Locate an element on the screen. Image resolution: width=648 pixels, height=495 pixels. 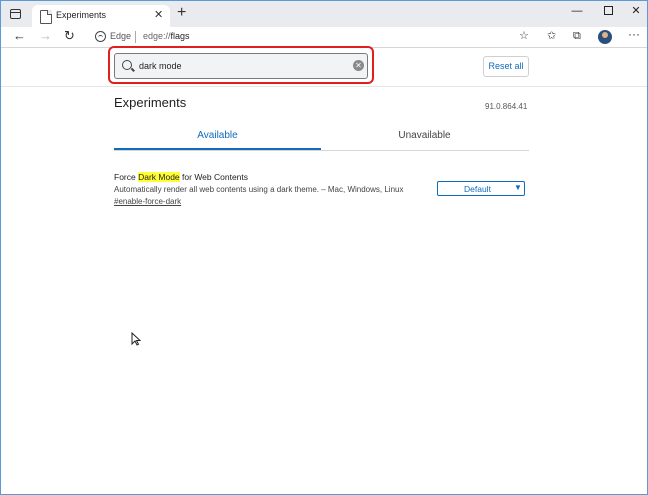
tab-unavailable: Unavailable is located at coordinates (424, 135).